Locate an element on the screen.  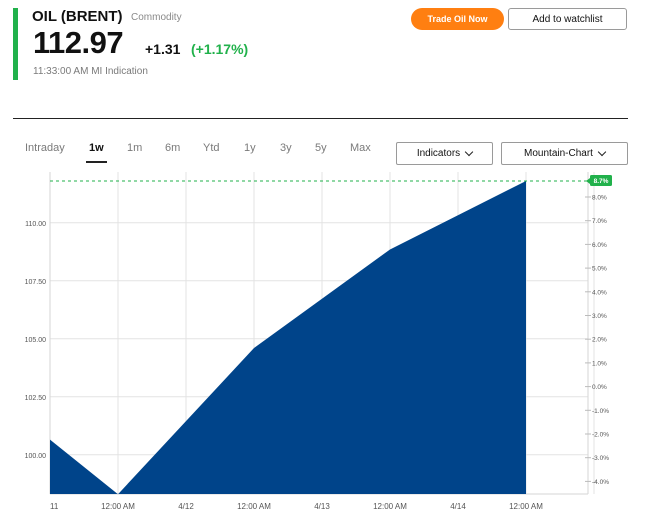
chart-type-label: Mountain-Chart is located at coordinates (558, 153).